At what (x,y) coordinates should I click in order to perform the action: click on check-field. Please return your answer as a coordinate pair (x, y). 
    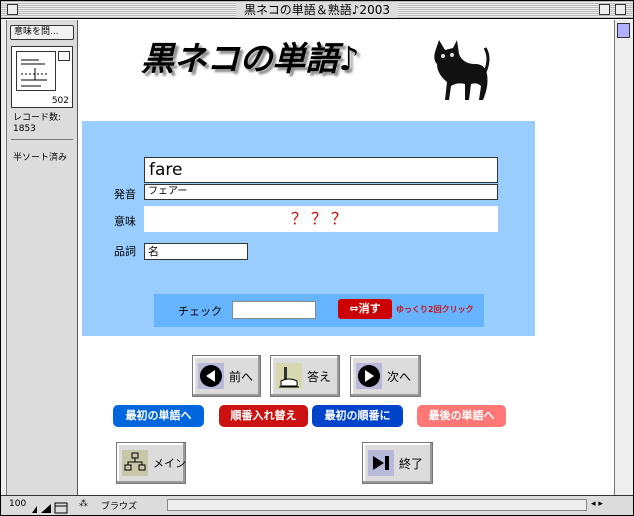
    Looking at the image, I should click on (274, 310).